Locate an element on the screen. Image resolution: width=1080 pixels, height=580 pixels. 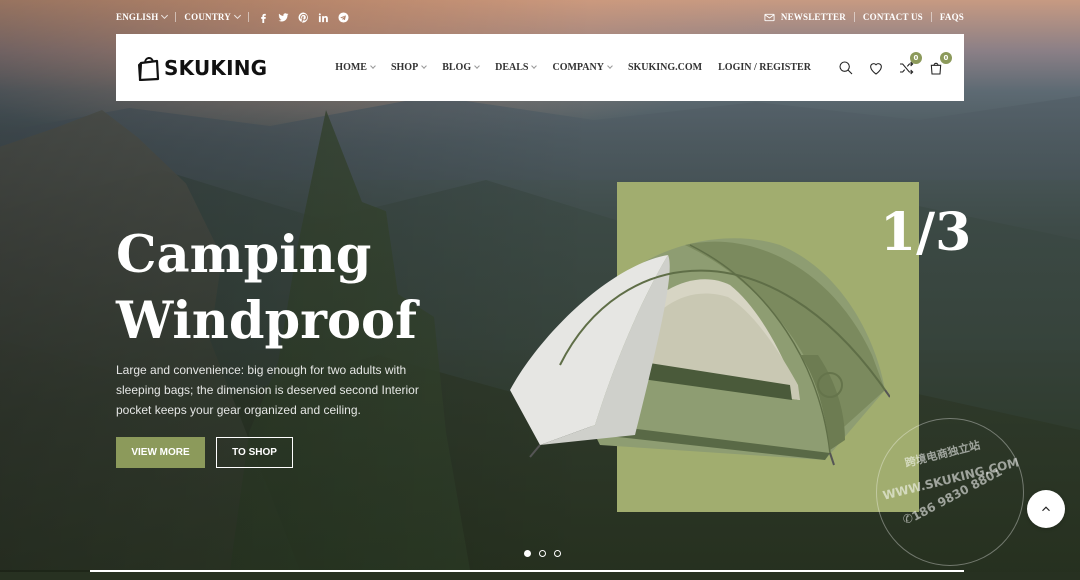
main-nav: HOME SHOP BLOG DEALS COMPANY SKUKING.COM is located at coordinates (526, 67).